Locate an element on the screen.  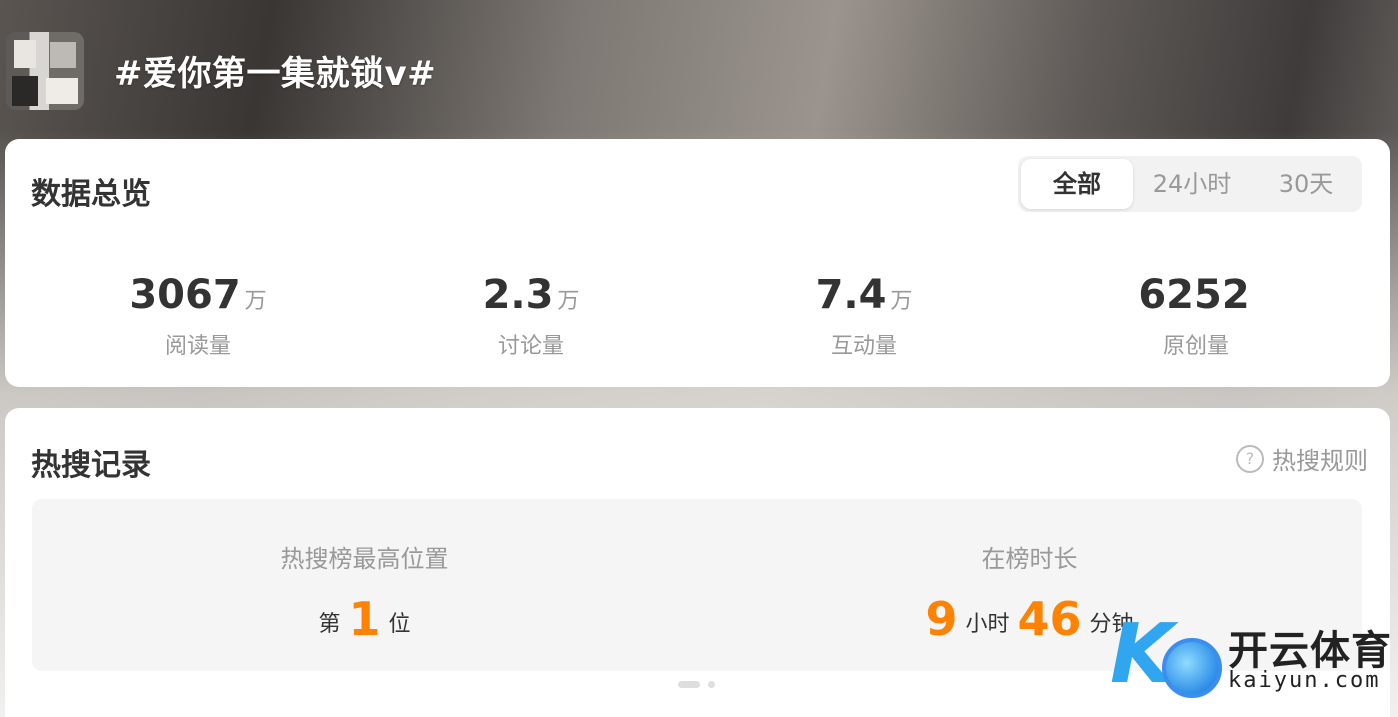
stat-value-row: 7.4 万 is located at coordinates (864, 298).